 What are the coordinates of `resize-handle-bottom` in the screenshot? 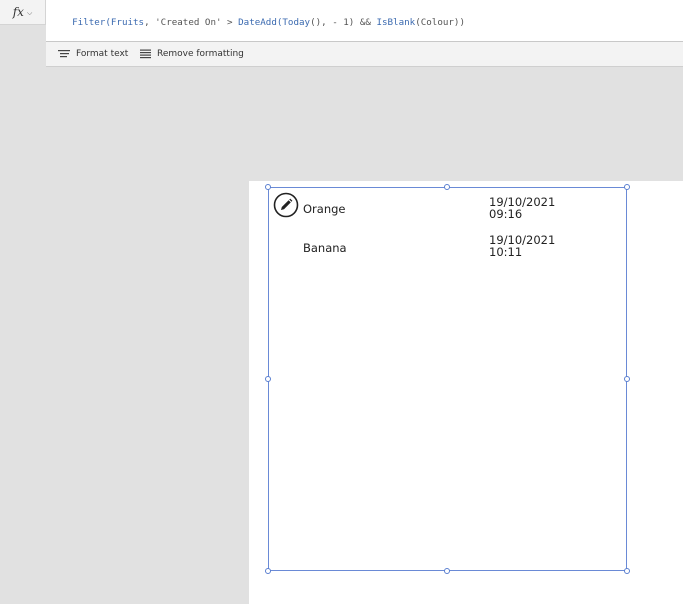 It's located at (447, 571).